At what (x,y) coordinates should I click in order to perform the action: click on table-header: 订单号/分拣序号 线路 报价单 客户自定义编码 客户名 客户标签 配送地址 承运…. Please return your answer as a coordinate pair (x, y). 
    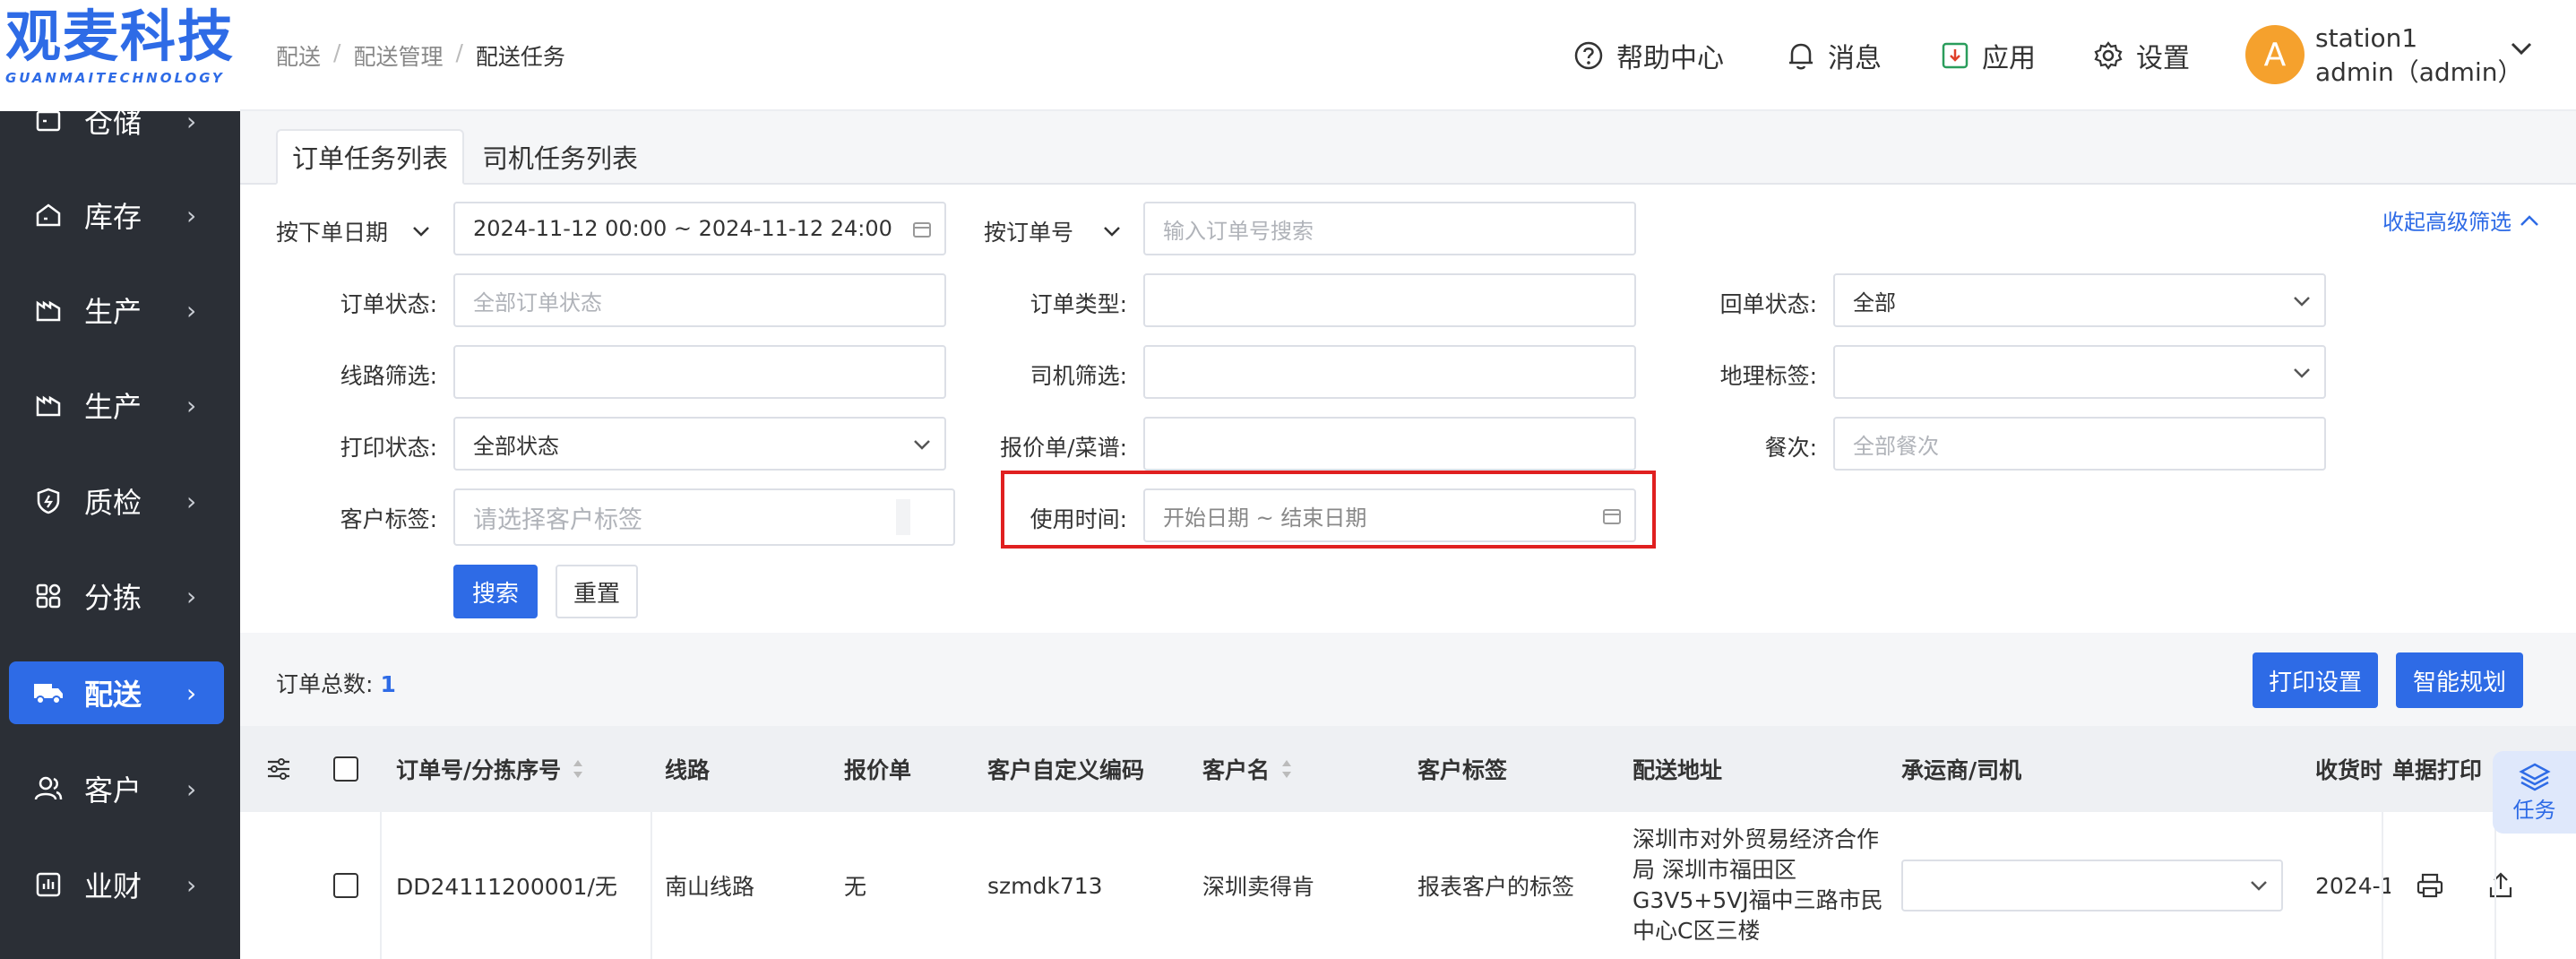
    Looking at the image, I should click on (1408, 769).